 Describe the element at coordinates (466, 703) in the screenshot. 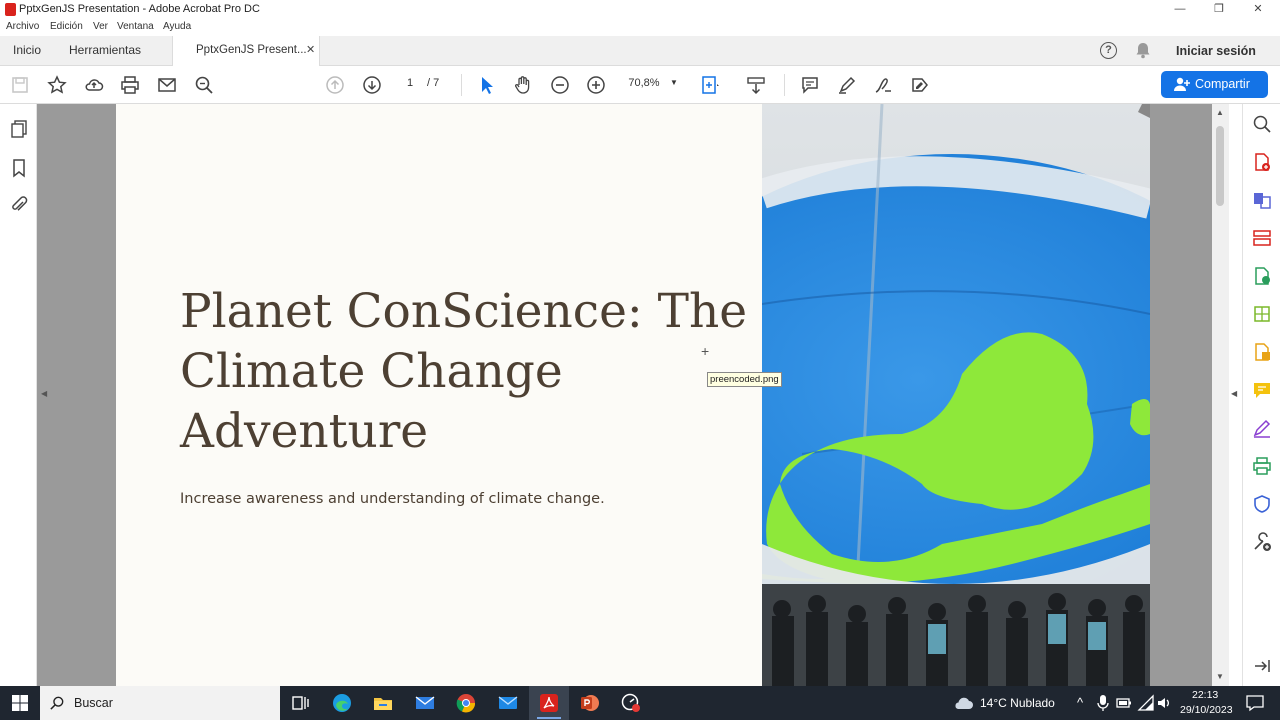

I see `chrome-browser-icon` at that location.